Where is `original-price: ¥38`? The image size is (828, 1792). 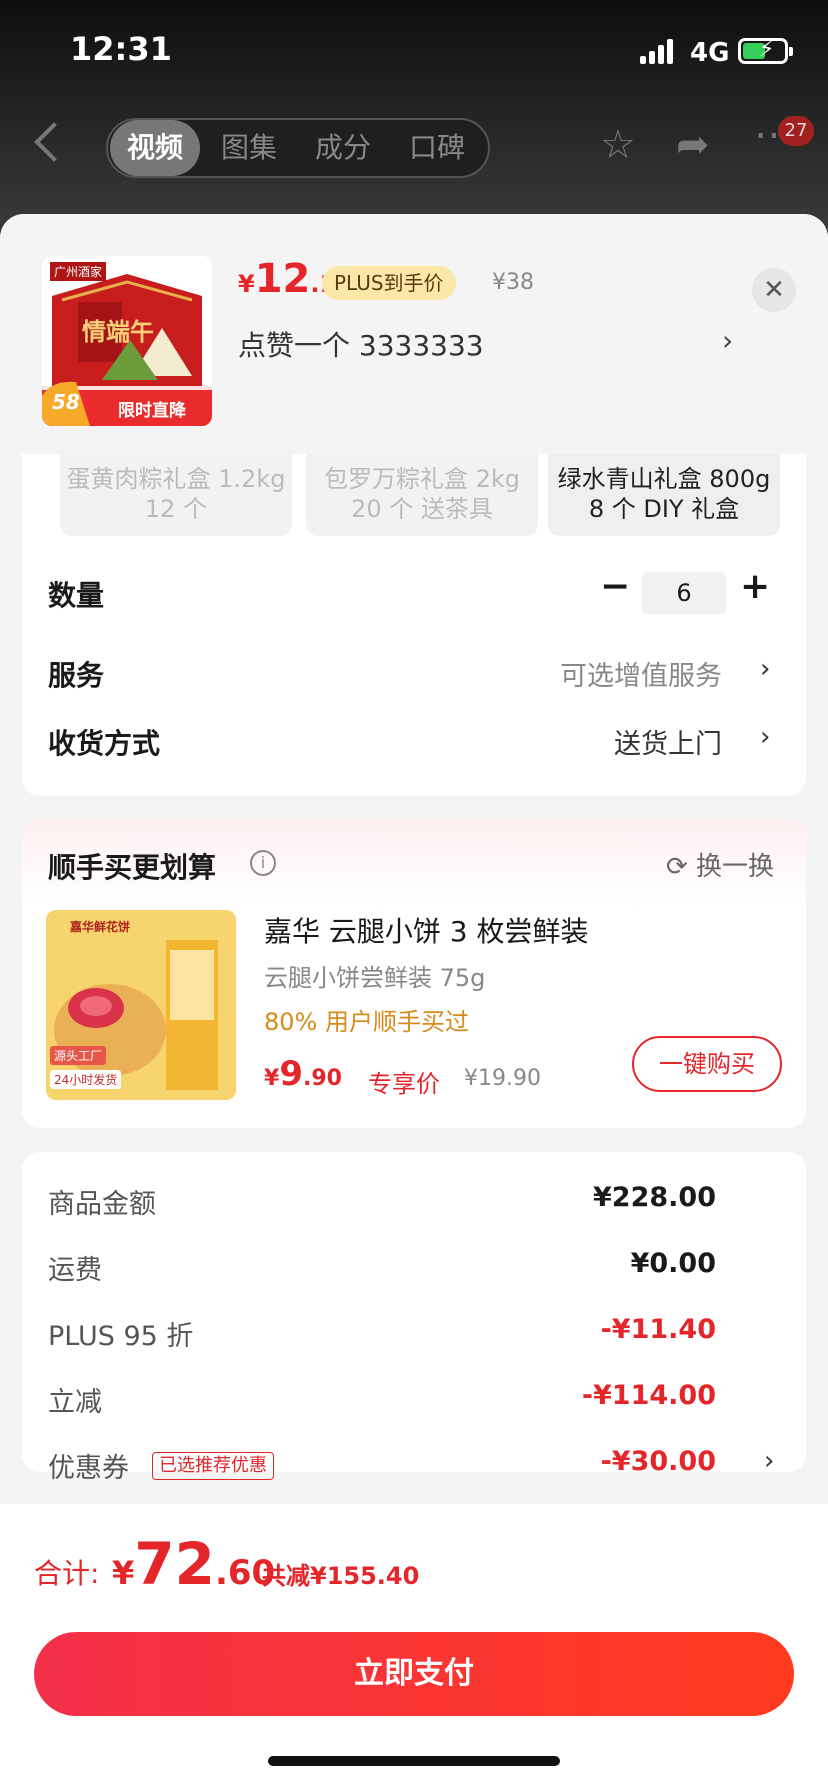
original-price: ¥38 is located at coordinates (513, 282).